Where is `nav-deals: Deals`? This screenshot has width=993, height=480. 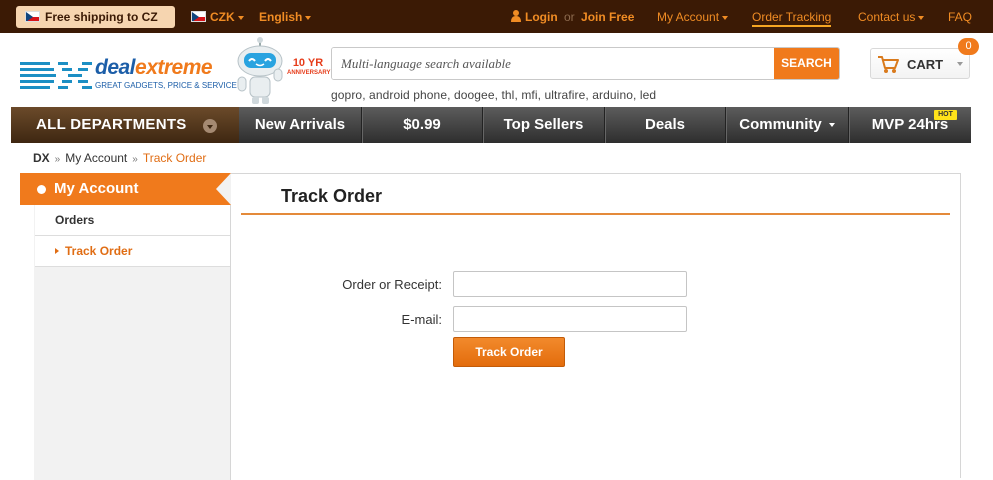
nav-deals: Deals is located at coordinates (665, 125).